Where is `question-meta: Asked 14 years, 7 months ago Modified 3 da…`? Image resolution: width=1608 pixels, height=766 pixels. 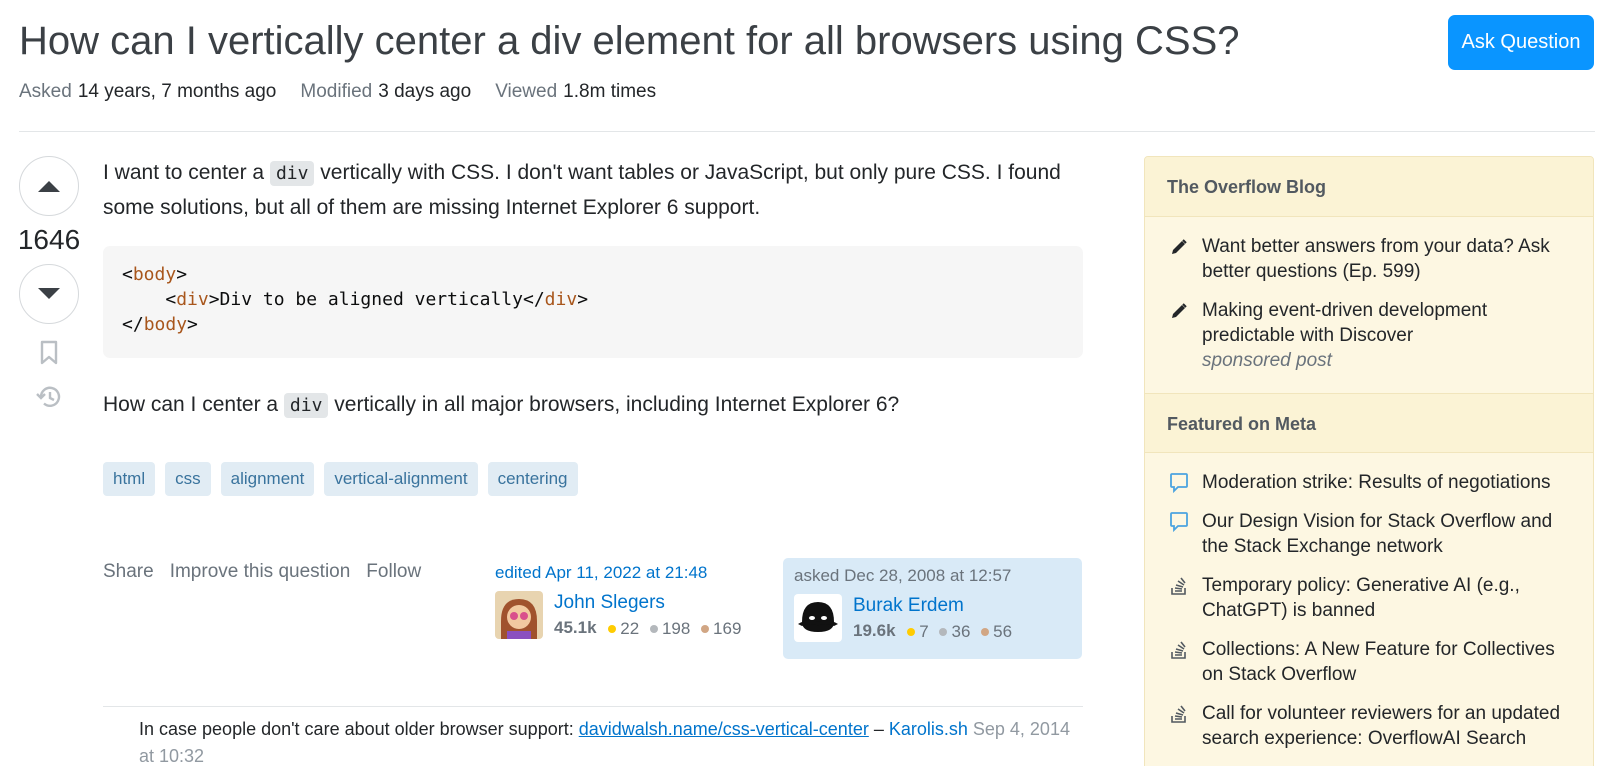
question-meta: Asked 14 years, 7 months ago Modified 3 da… is located at coordinates (349, 92).